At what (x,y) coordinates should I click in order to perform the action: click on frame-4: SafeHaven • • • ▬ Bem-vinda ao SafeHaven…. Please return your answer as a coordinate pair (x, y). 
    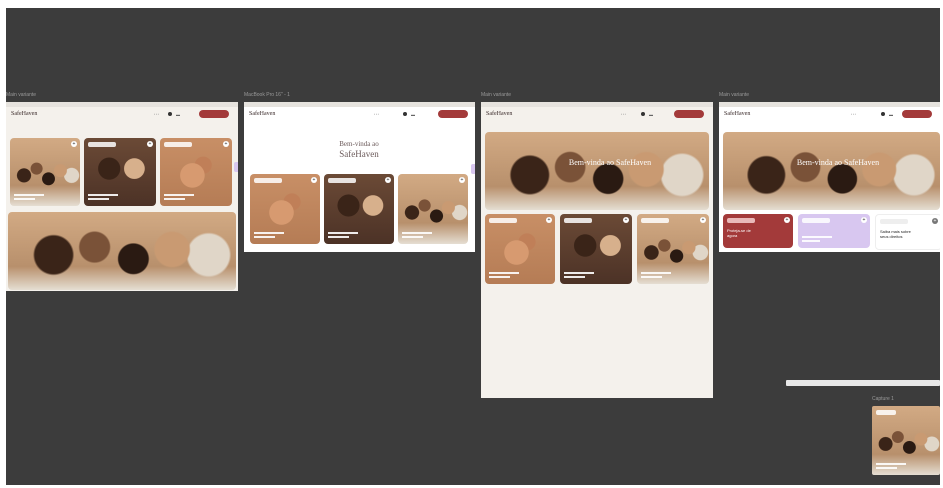
    Looking at the image, I should click on (829, 177).